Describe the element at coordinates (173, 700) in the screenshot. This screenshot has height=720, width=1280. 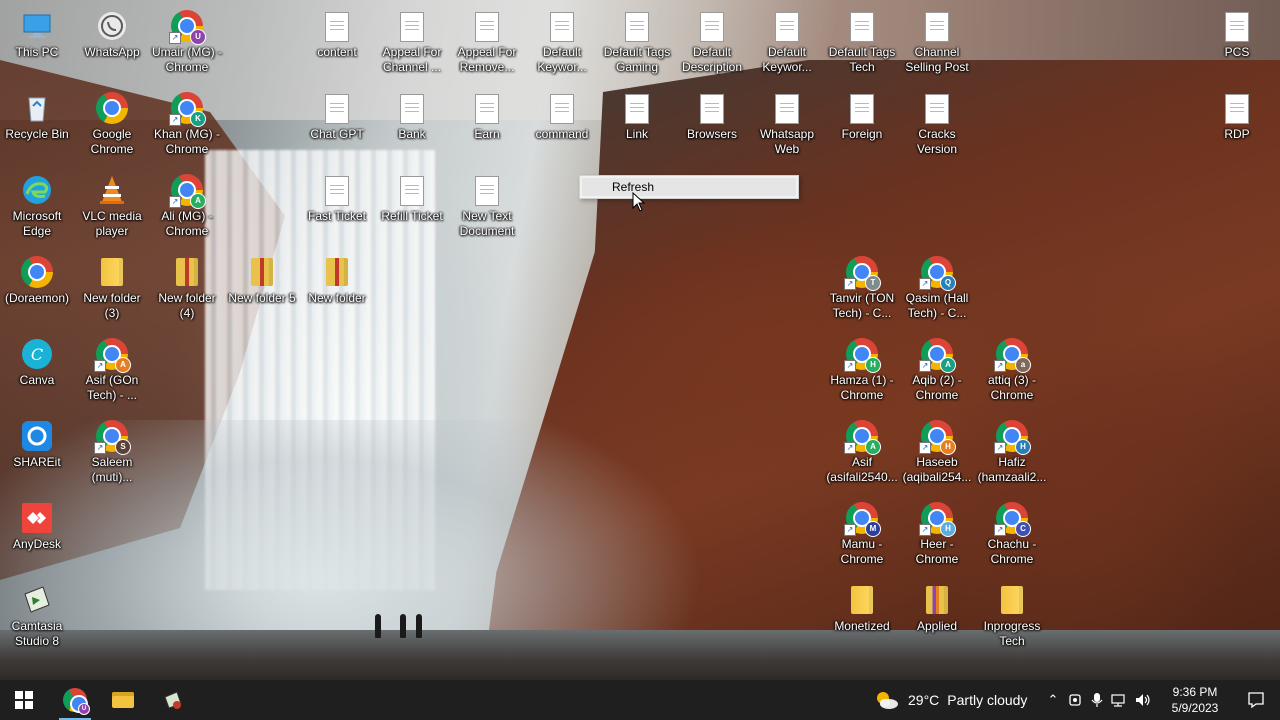
I see `taskbar-app-button` at that location.